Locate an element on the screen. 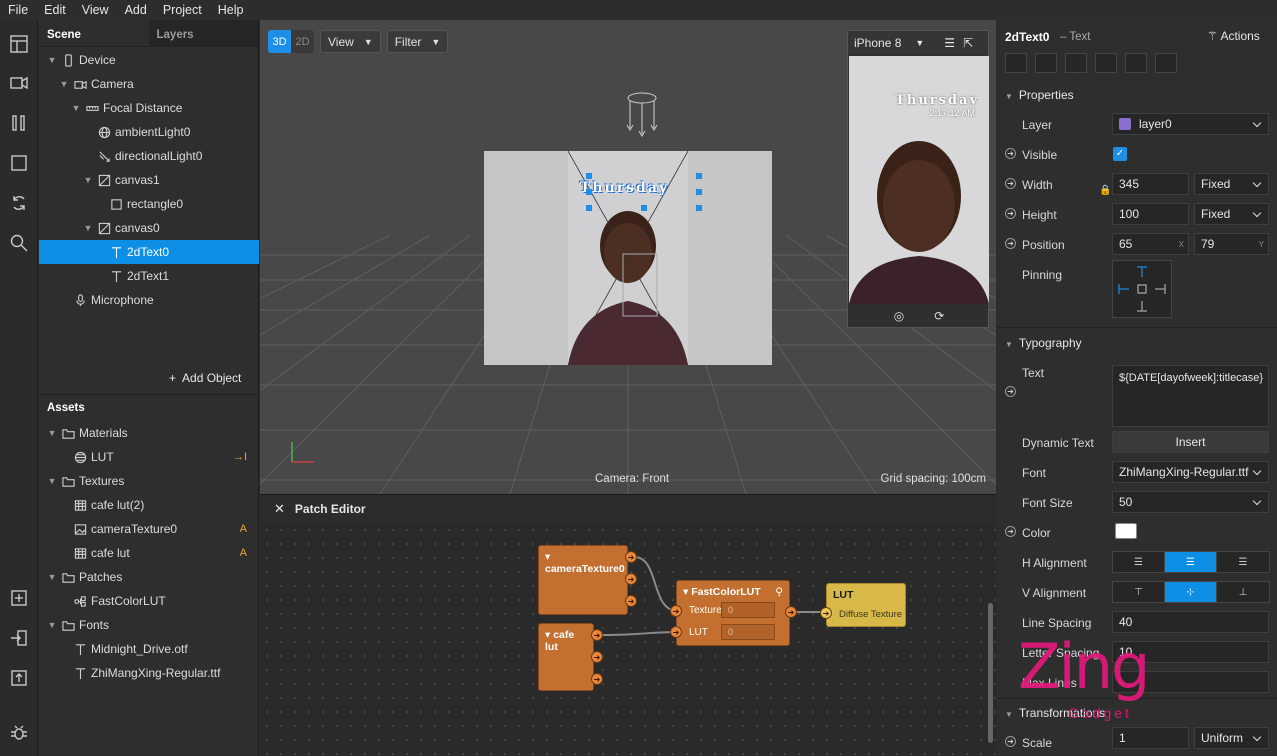 This screenshot has width=1277, height=756. fast-color-lut-node: ▾ FastColorLUT ⚲ Texture 0 LUT 0 is located at coordinates (733, 613).